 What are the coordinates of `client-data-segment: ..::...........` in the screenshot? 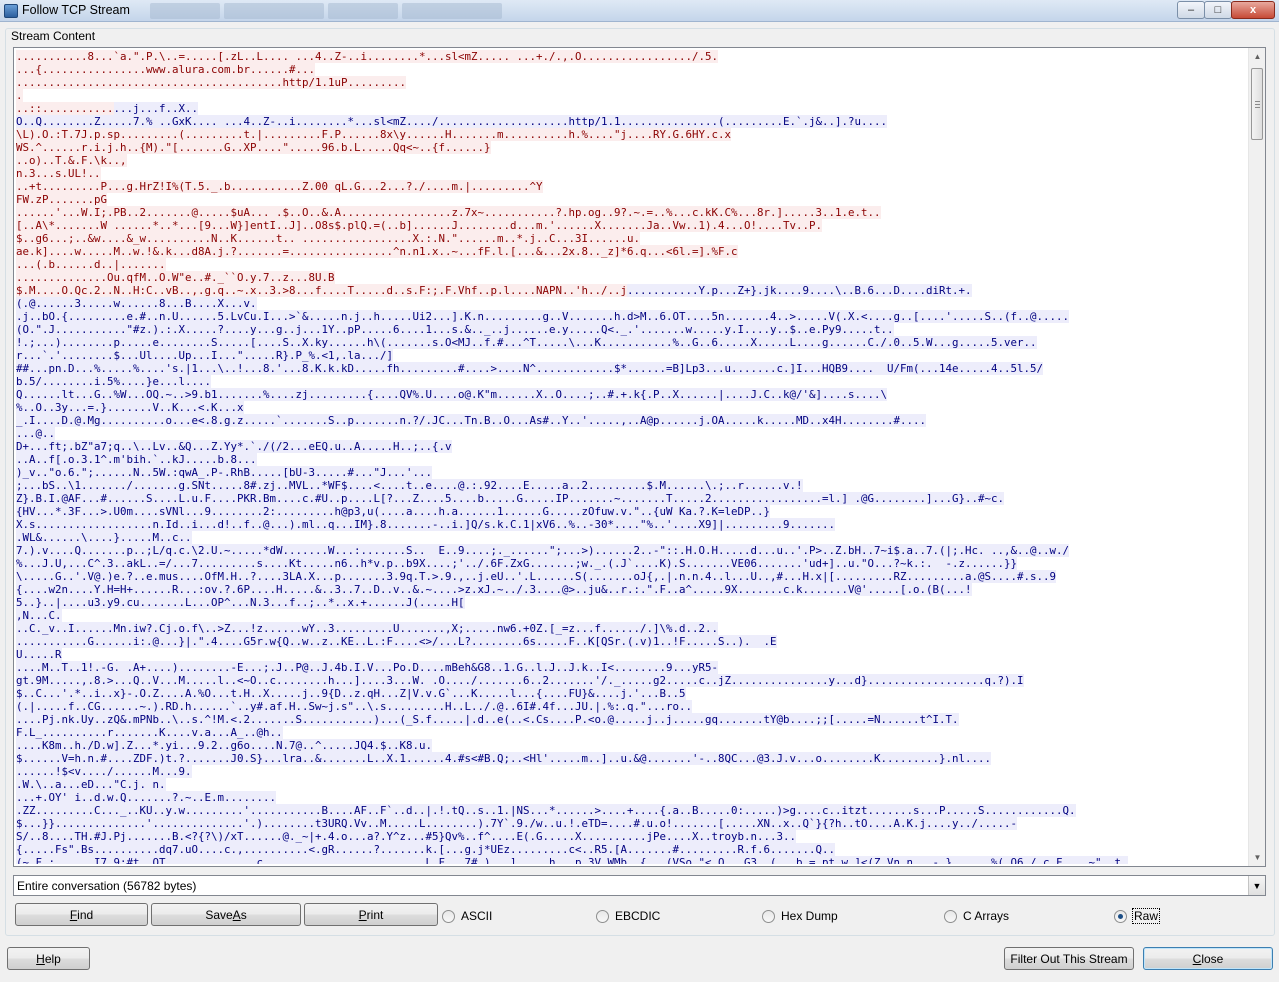 It's located at (65, 108).